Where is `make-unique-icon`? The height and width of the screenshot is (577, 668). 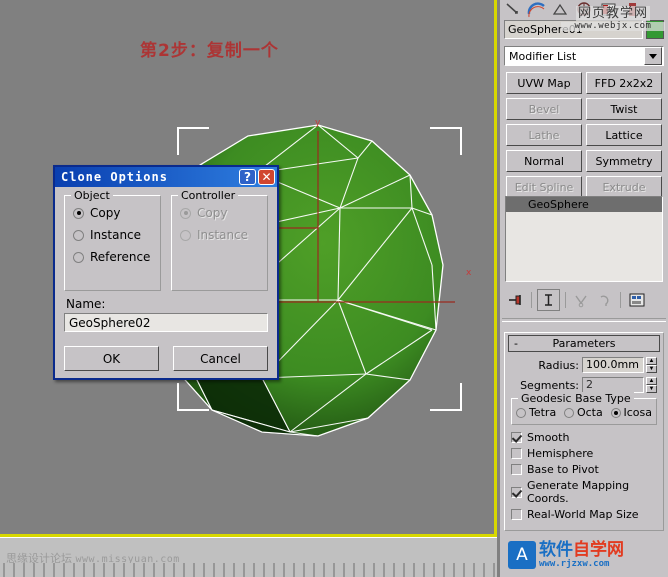 make-unique-icon is located at coordinates (581, 300).